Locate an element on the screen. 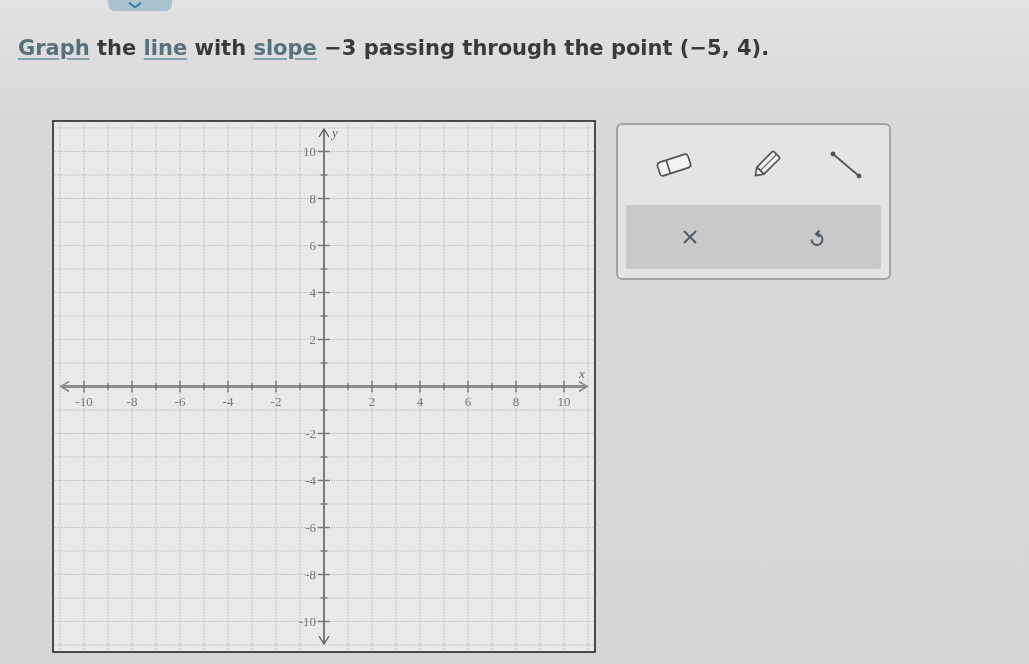 Image resolution: width=1029 pixels, height=664 pixels. glossary-link: slope is located at coordinates (285, 48).